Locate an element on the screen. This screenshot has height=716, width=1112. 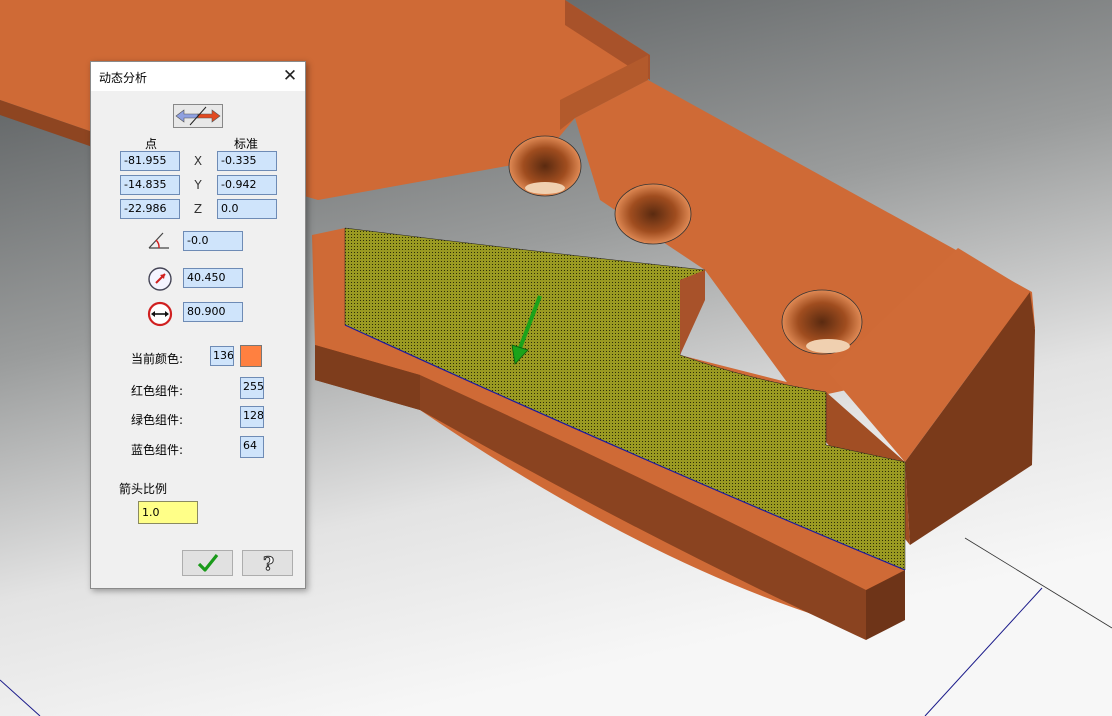
check-icon is located at coordinates (208, 565).